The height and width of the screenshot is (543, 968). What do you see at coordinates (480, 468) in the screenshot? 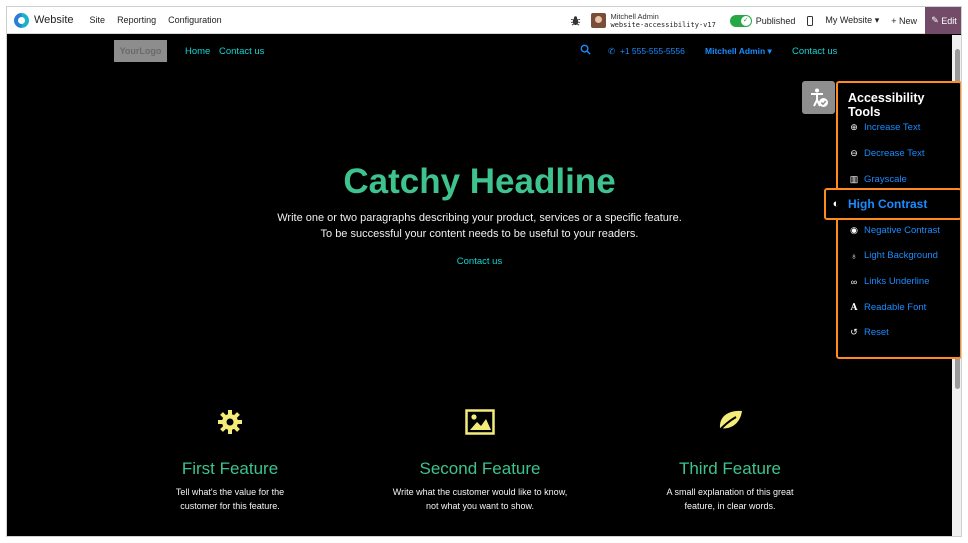
I see `feature-title: Second Feature` at bounding box center [480, 468].